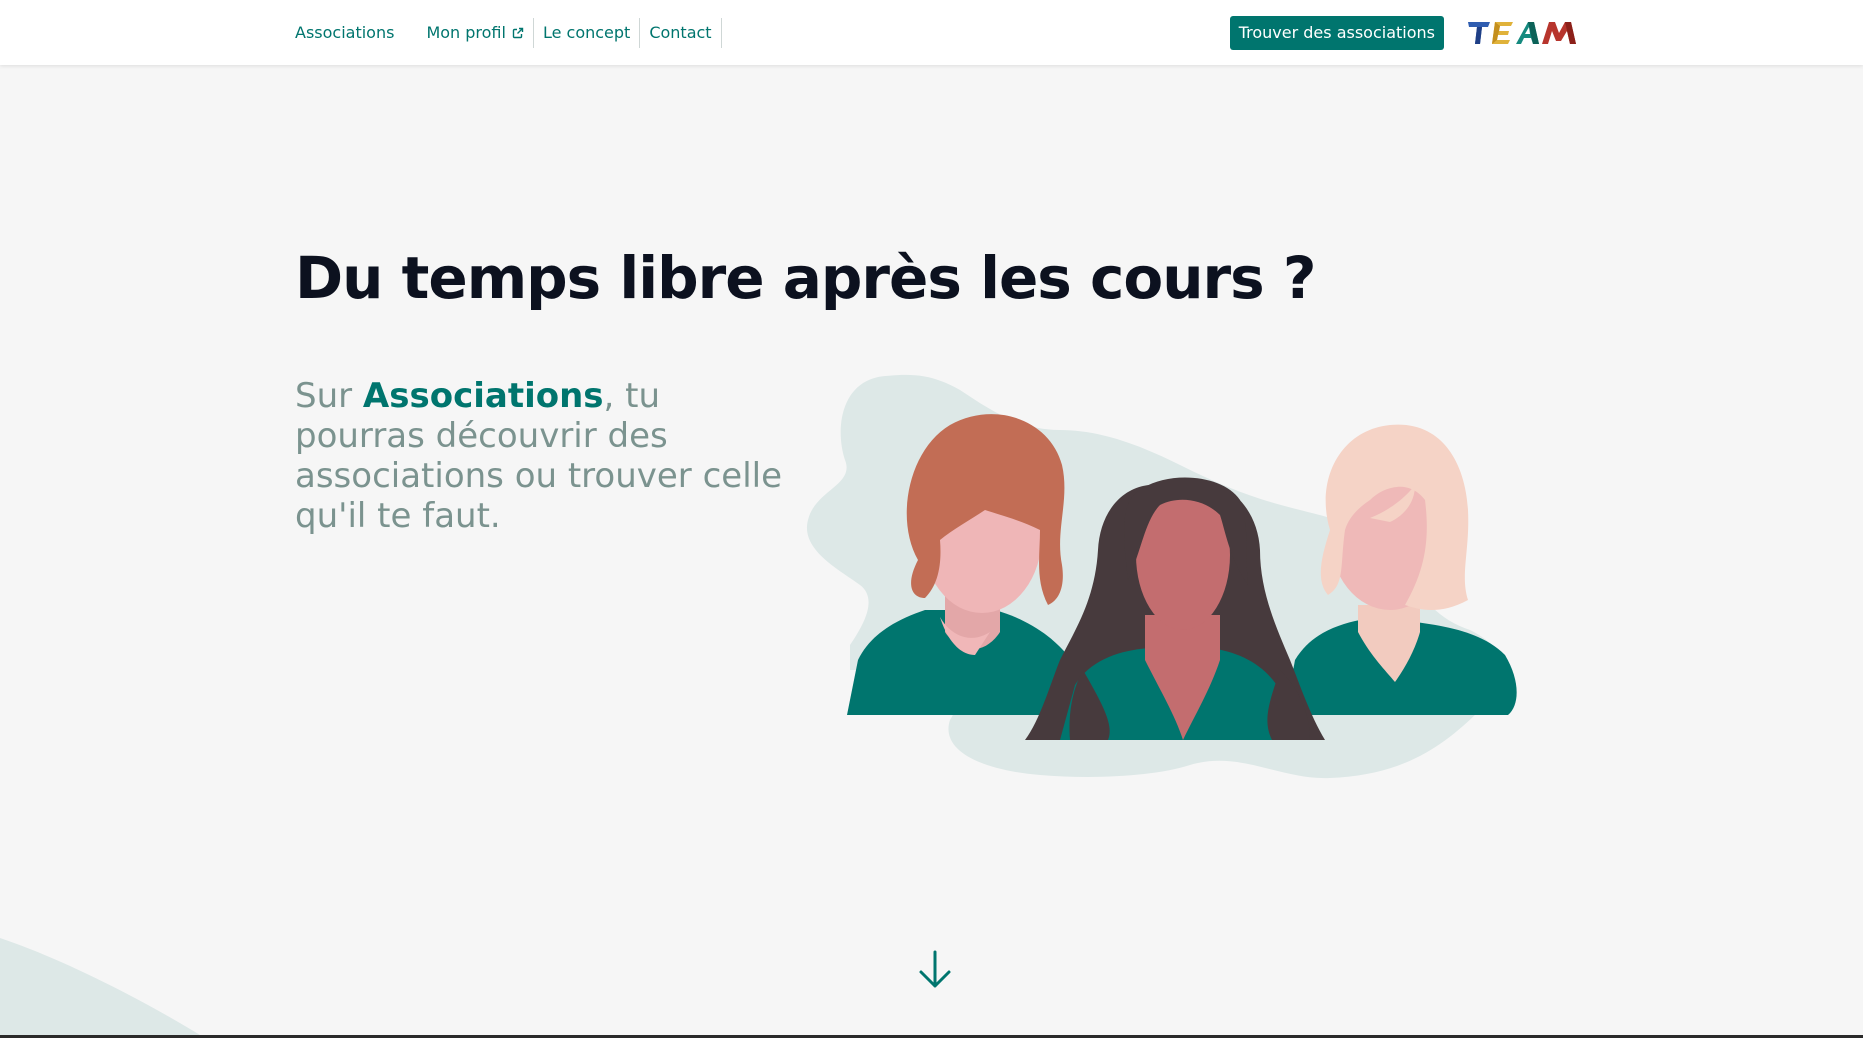 The width and height of the screenshot is (1863, 1038). I want to click on external-link-icon, so click(518, 33).